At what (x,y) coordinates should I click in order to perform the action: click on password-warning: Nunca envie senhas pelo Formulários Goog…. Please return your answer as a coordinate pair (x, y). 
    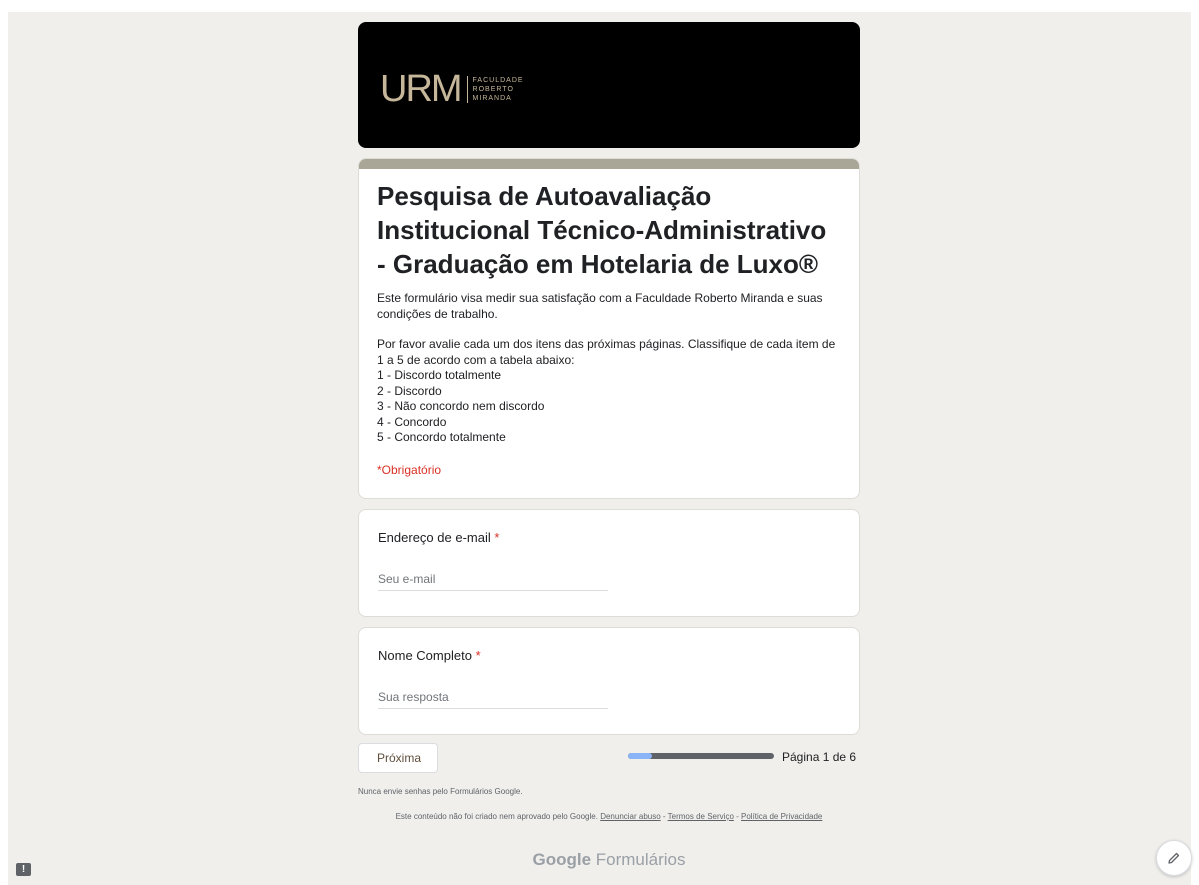
    Looking at the image, I should click on (440, 791).